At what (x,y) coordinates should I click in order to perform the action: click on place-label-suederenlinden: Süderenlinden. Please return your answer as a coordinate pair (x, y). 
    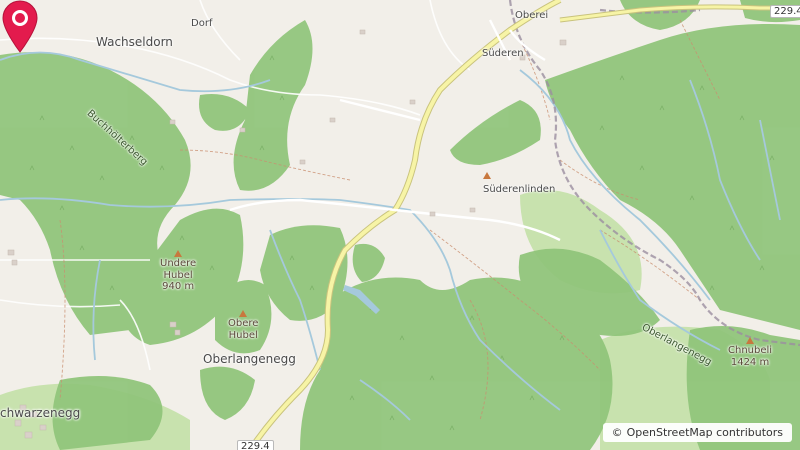
    Looking at the image, I should click on (519, 189).